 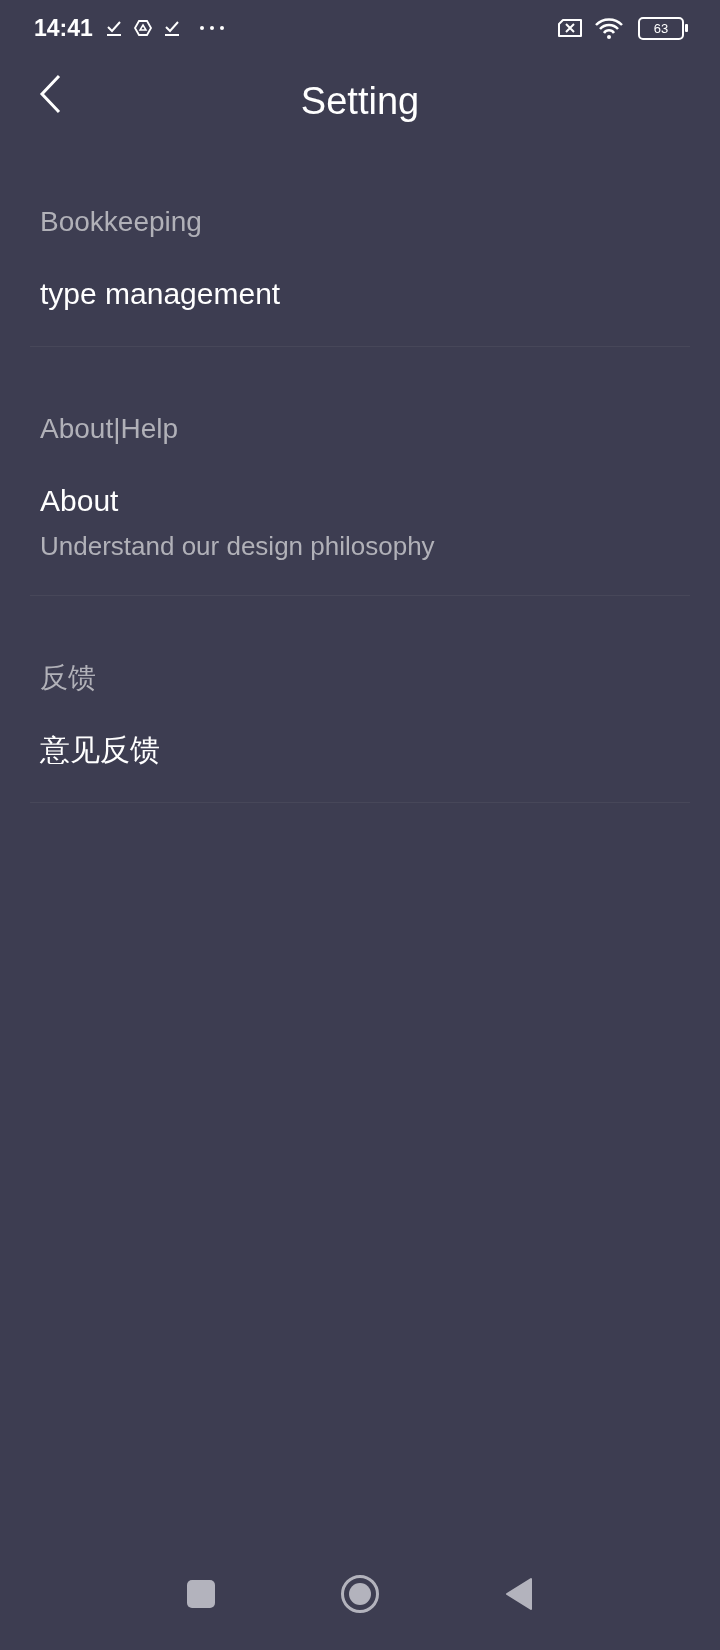 What do you see at coordinates (570, 28) in the screenshot?
I see `sim-off-icon` at bounding box center [570, 28].